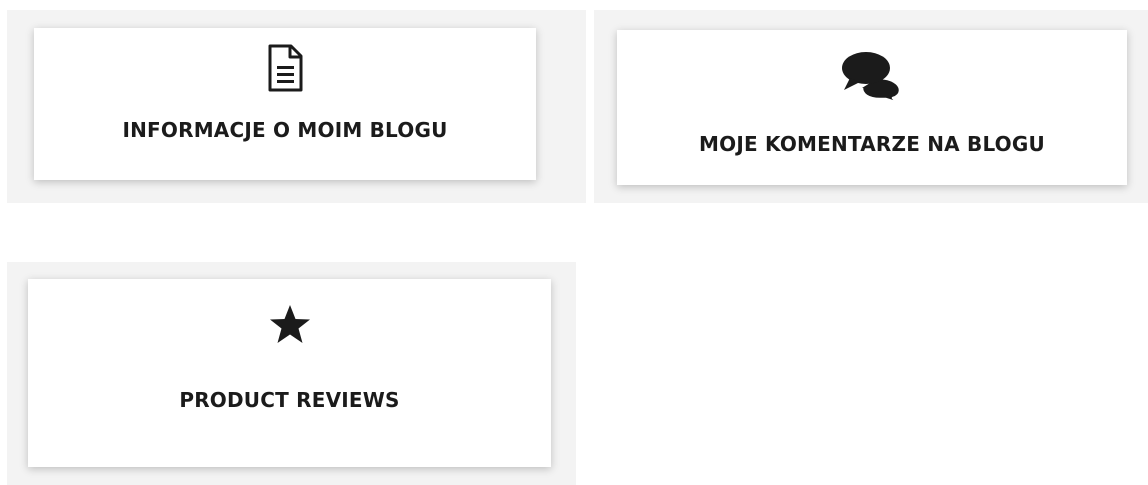 The image size is (1148, 485). I want to click on blog-comments-label: MOJE KOMENTARZE NA BLOGU, so click(872, 144).